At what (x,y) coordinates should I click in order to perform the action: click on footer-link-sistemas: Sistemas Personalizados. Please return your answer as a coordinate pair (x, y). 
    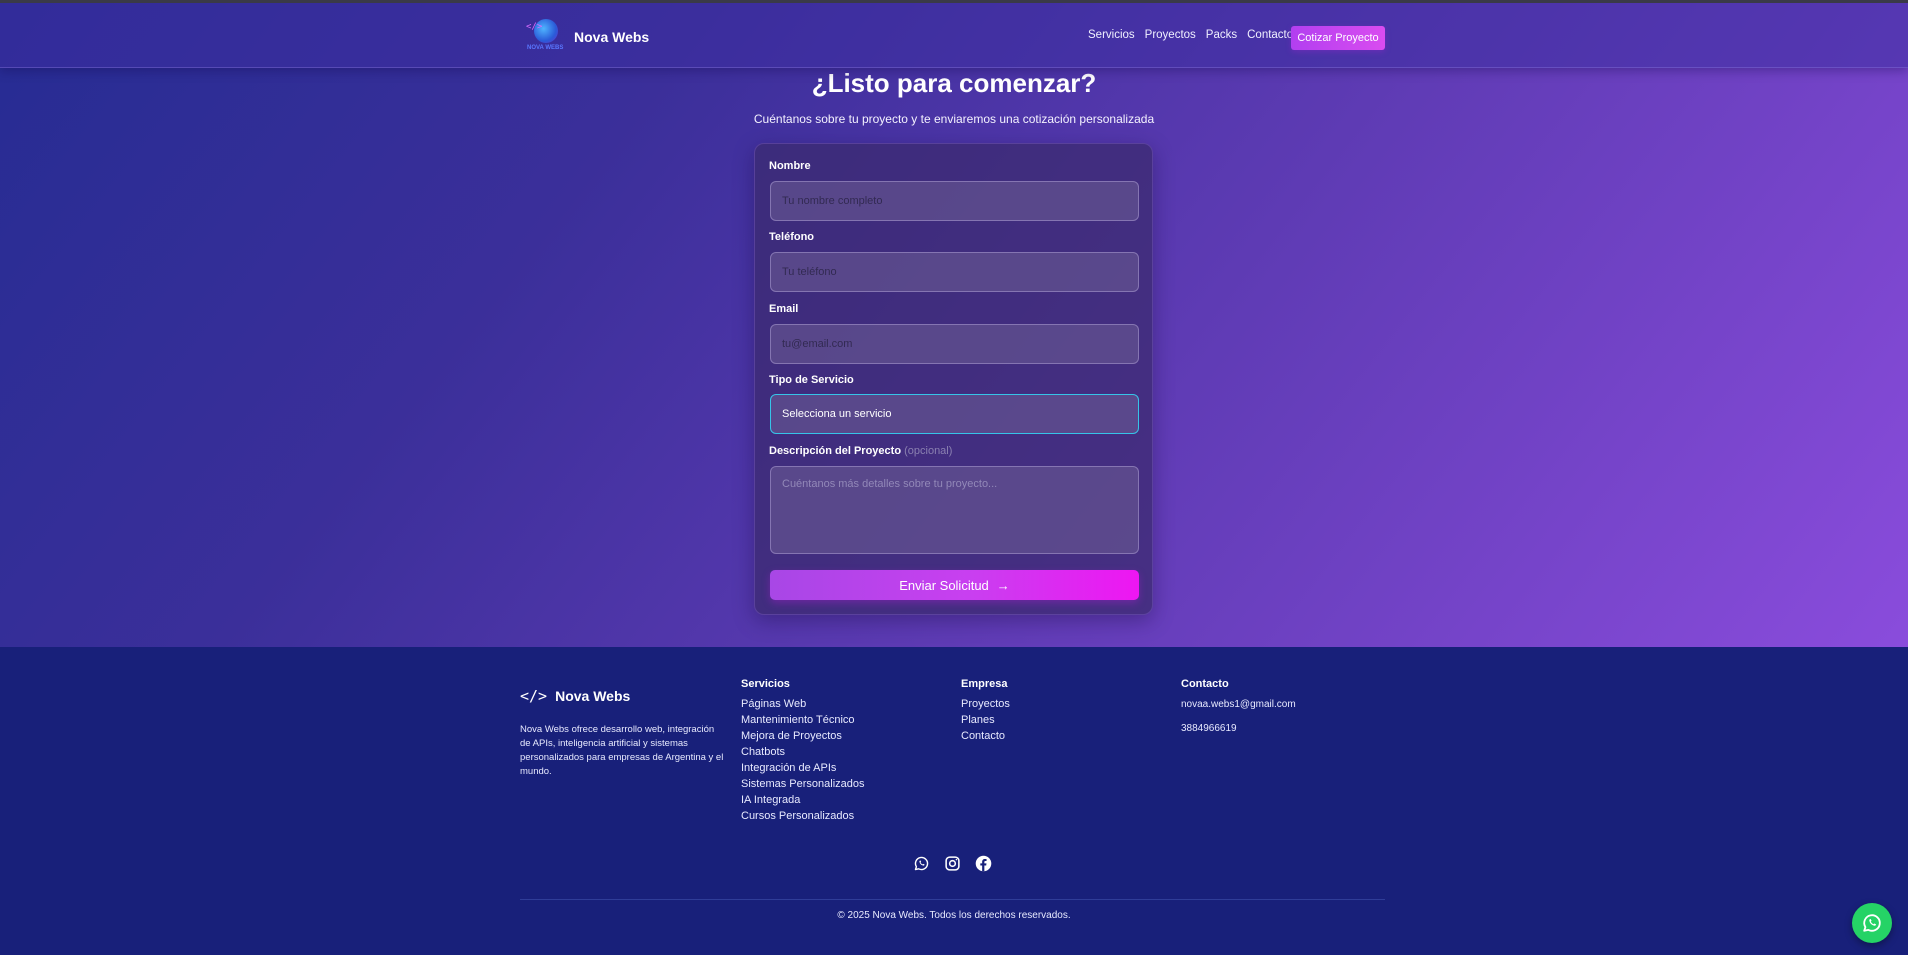
    Looking at the image, I should click on (803, 784).